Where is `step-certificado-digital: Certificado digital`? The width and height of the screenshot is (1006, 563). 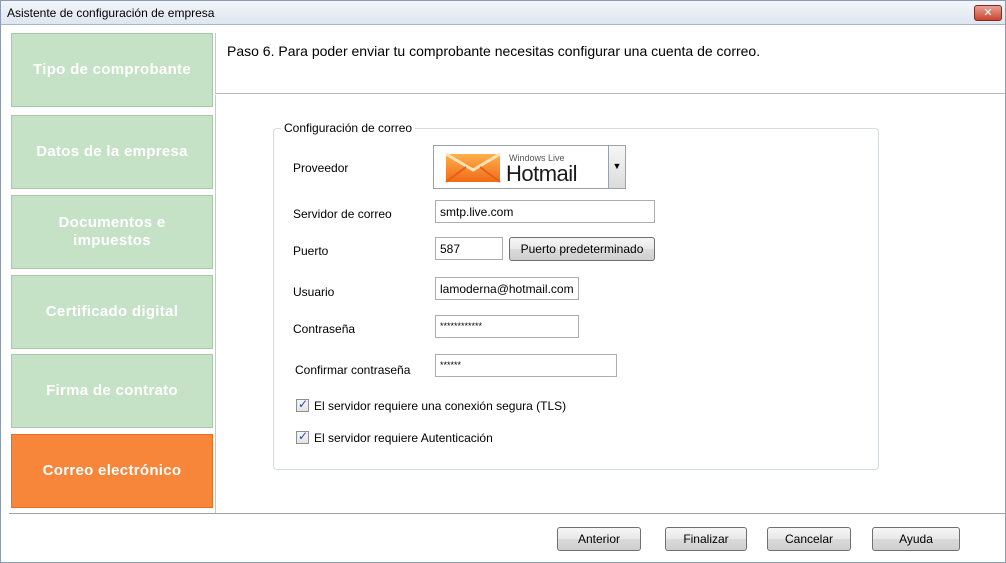
step-certificado-digital: Certificado digital is located at coordinates (112, 312).